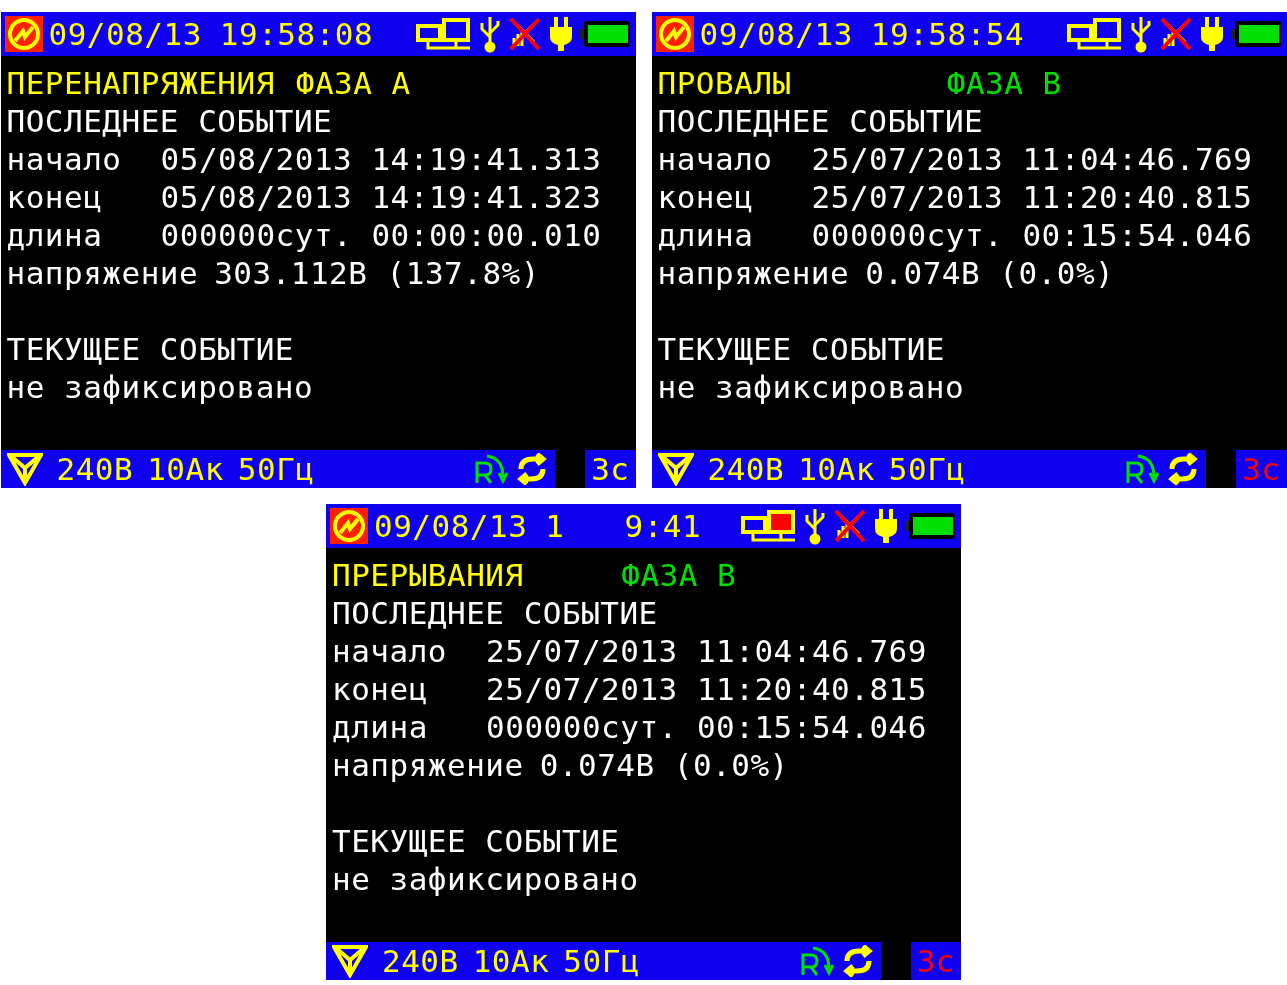 The image size is (1287, 985). What do you see at coordinates (555, 526) in the screenshot?
I see `time-text: 1` at bounding box center [555, 526].